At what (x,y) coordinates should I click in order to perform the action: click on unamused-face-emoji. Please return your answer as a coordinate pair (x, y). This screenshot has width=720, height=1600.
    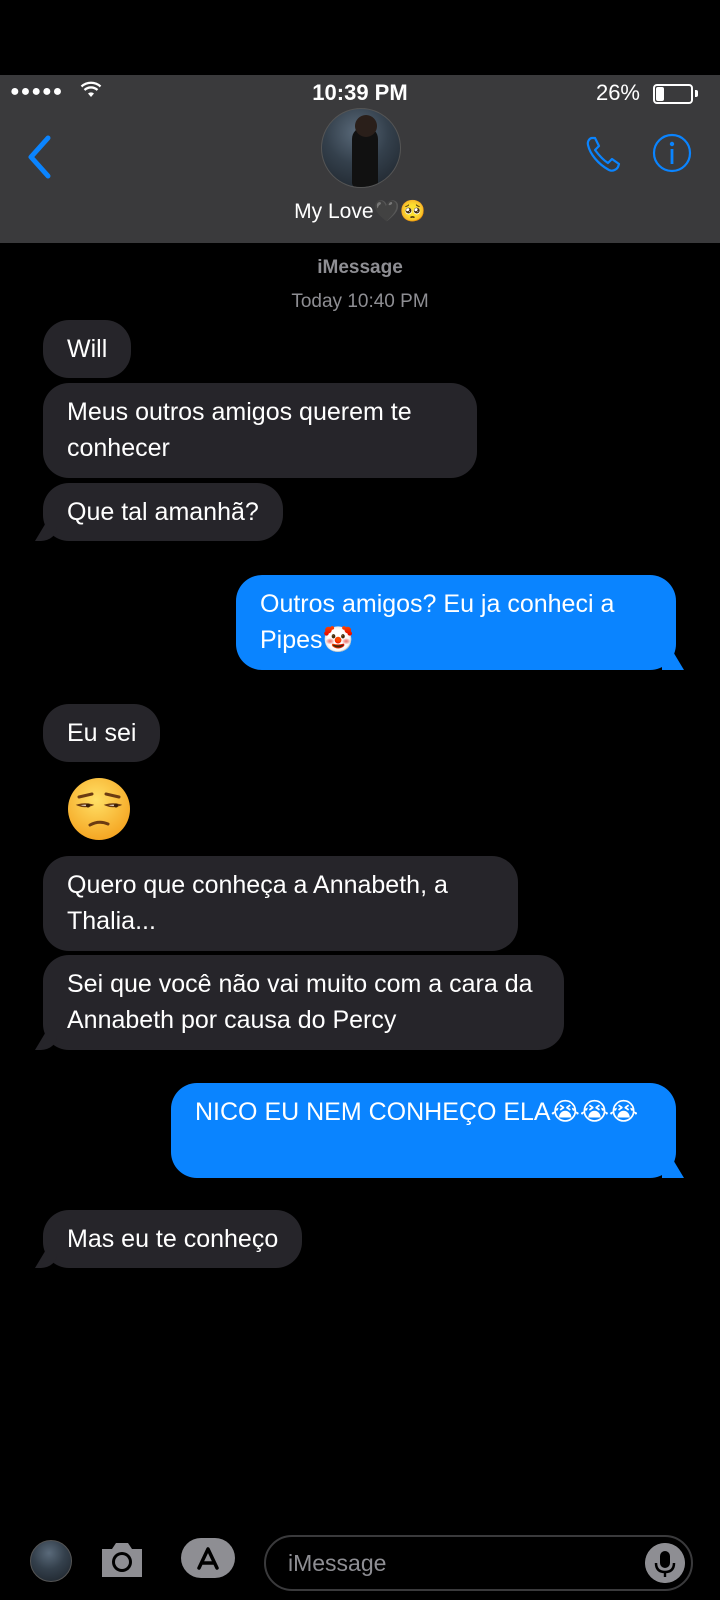
    Looking at the image, I should click on (99, 809).